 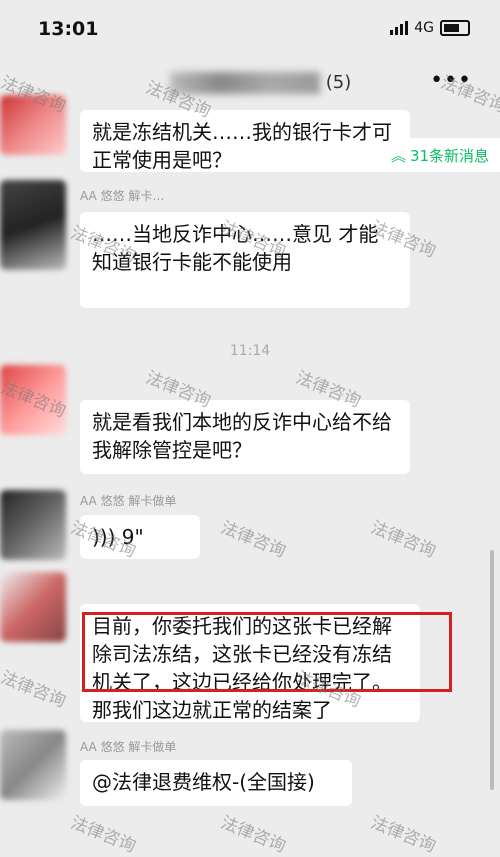 What do you see at coordinates (245, 83) in the screenshot?
I see `chat-title-redacted` at bounding box center [245, 83].